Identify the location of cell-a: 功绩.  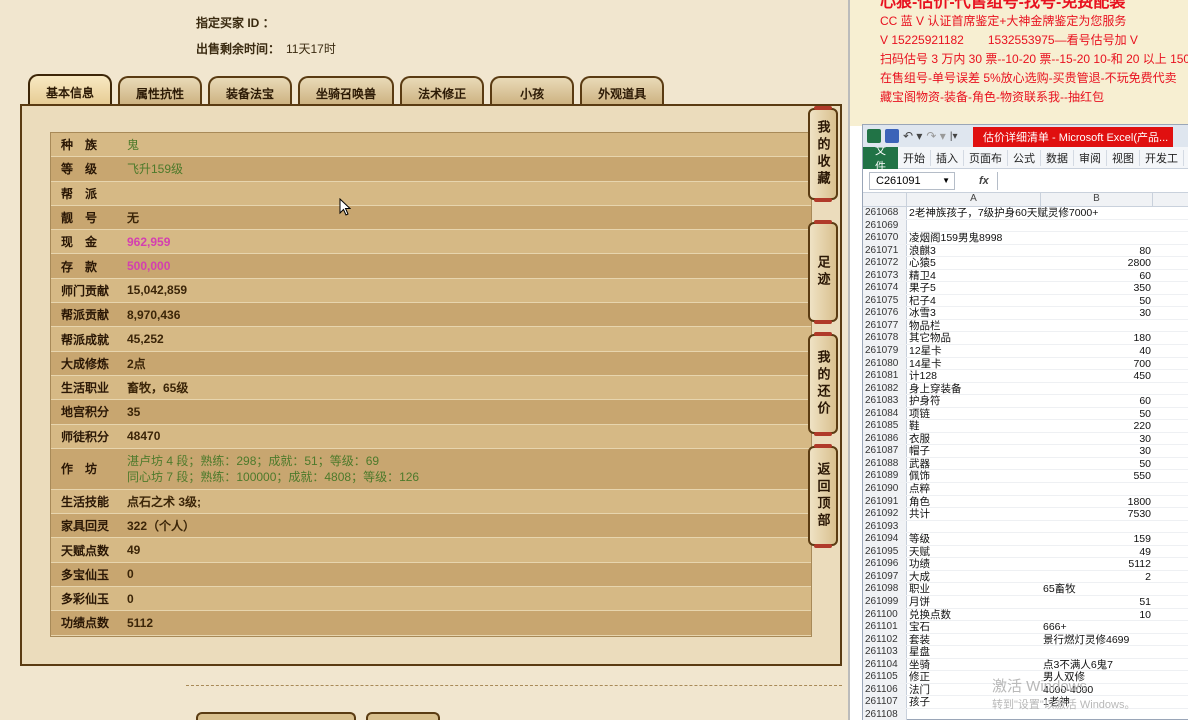
(974, 564).